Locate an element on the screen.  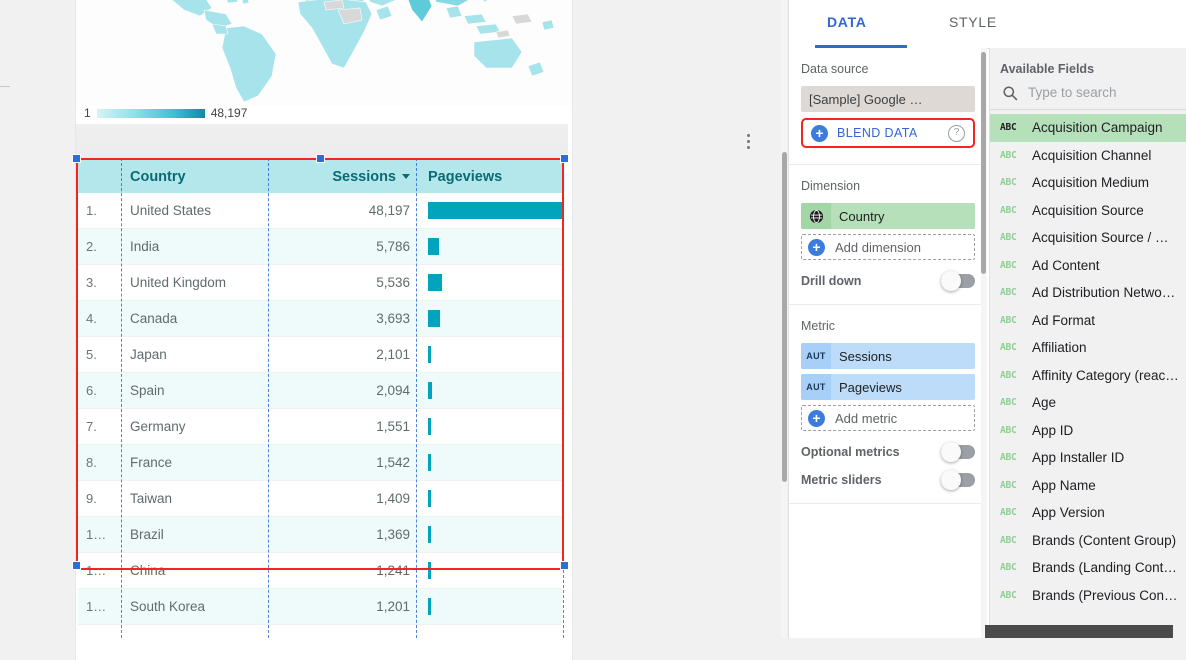
field-search is located at coordinates (1088, 97).